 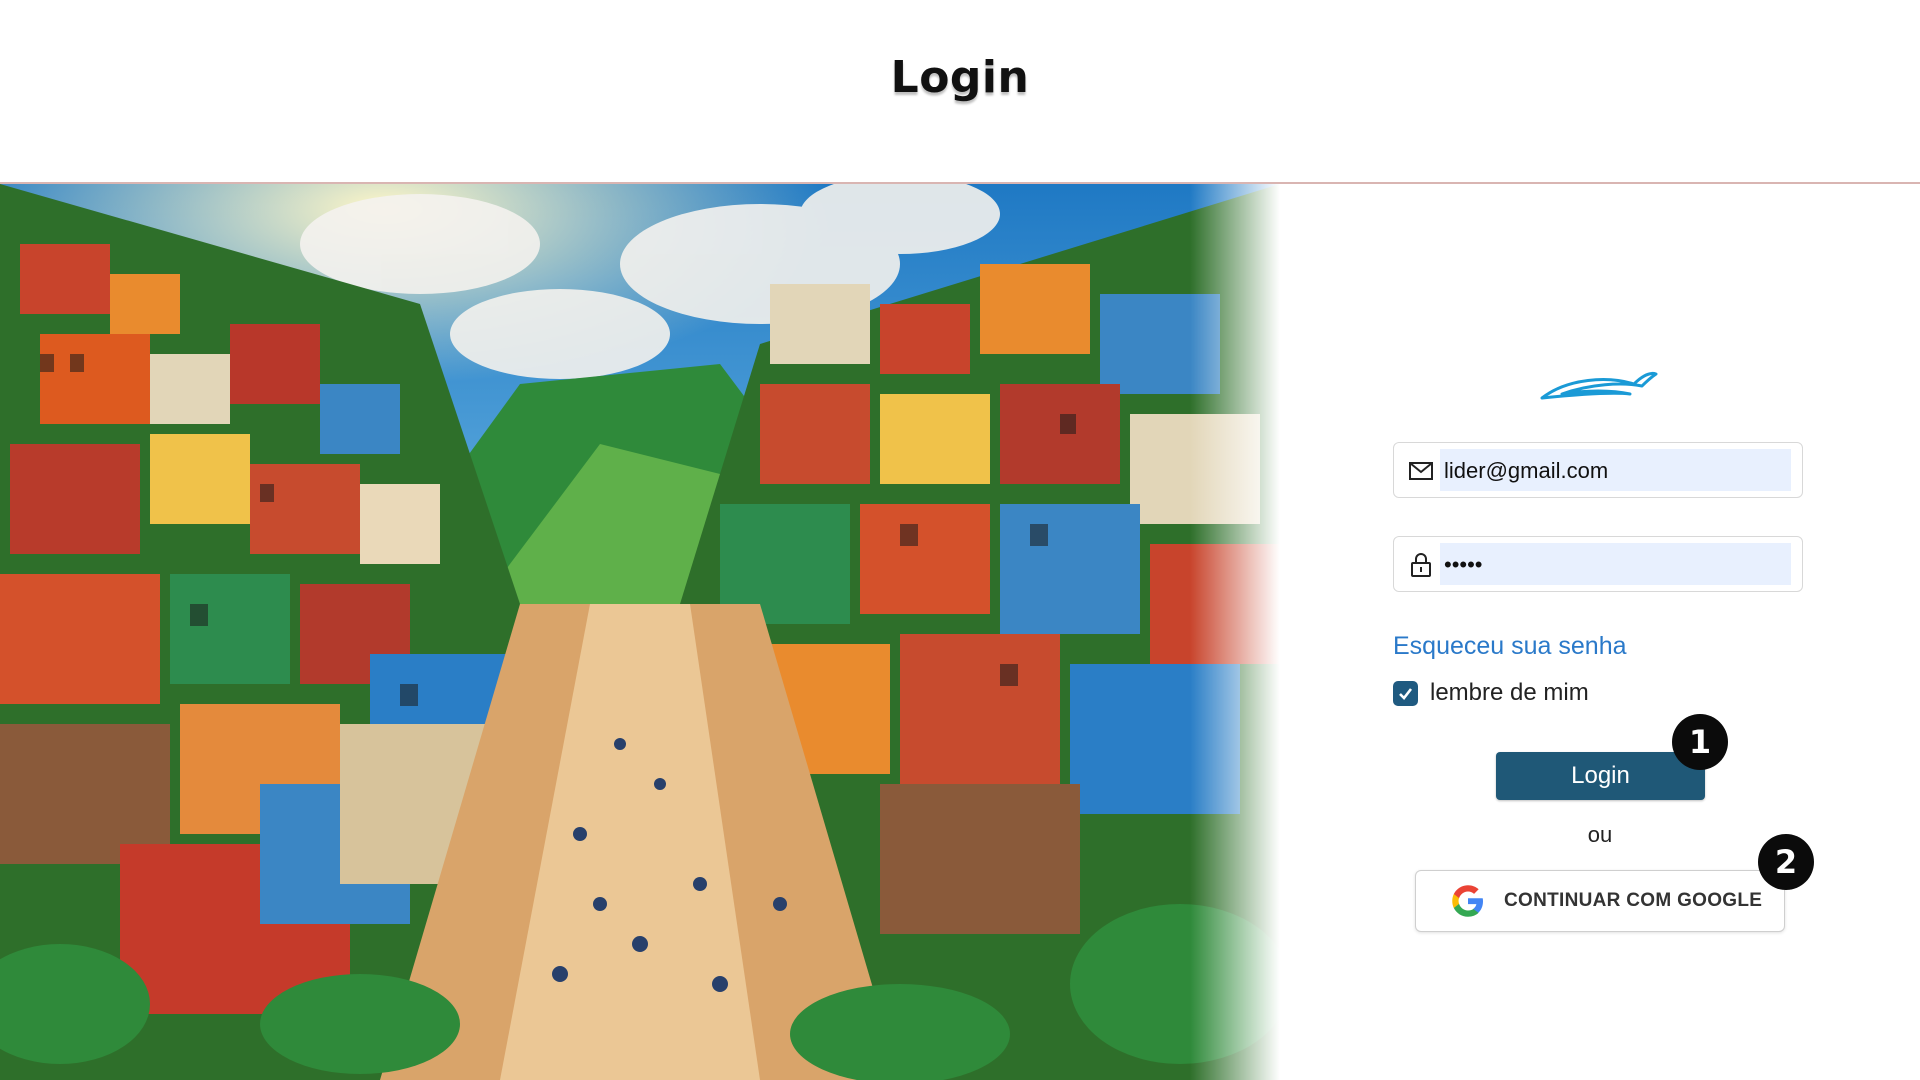 What do you see at coordinates (1600, 776) in the screenshot?
I see `login-button: Login` at bounding box center [1600, 776].